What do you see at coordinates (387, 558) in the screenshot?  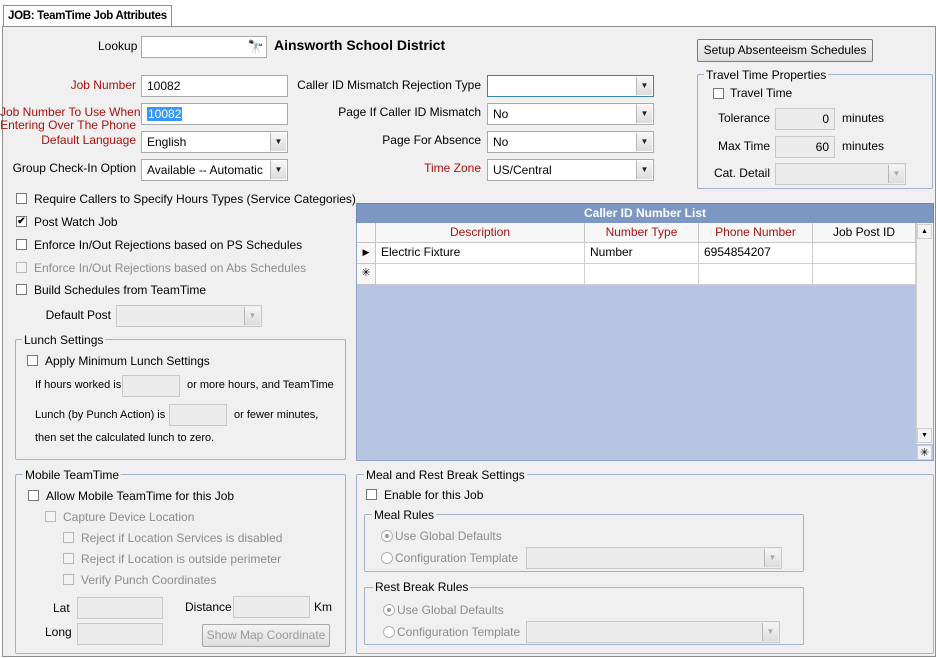 I see `meal-config-template-radio` at bounding box center [387, 558].